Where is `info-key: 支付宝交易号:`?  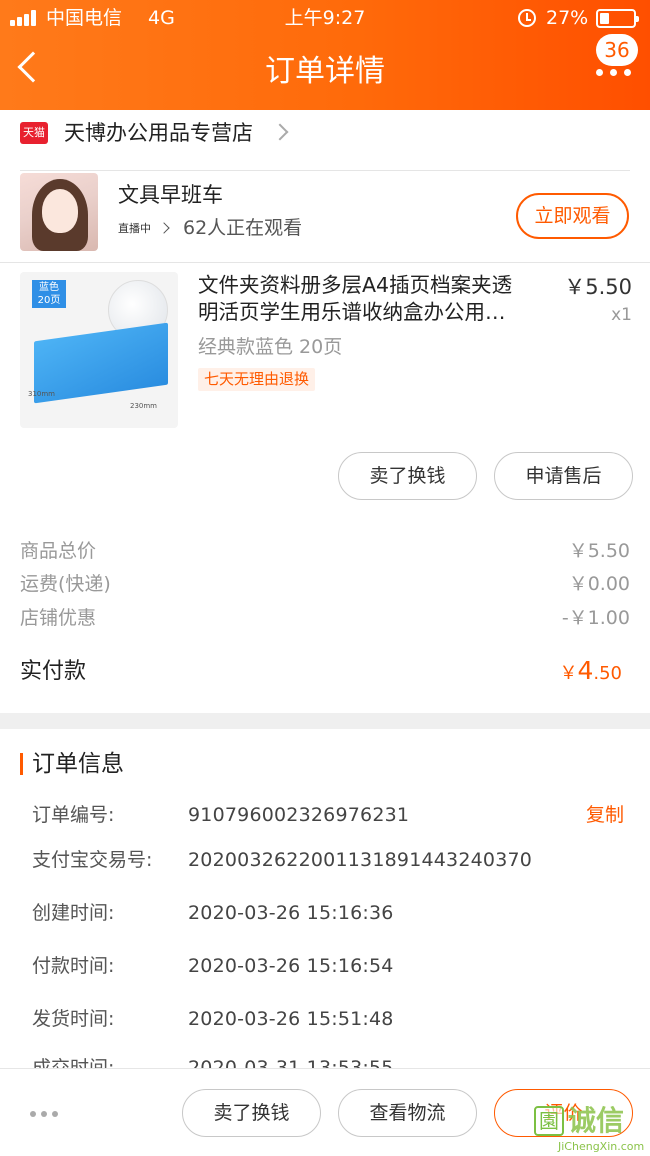 info-key: 支付宝交易号: is located at coordinates (92, 860).